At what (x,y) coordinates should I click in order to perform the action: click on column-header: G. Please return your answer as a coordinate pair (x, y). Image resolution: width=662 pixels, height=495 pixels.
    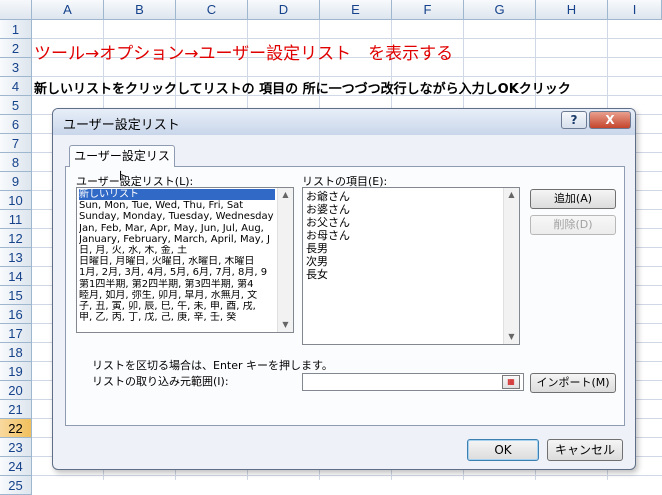
    Looking at the image, I should click on (500, 10).